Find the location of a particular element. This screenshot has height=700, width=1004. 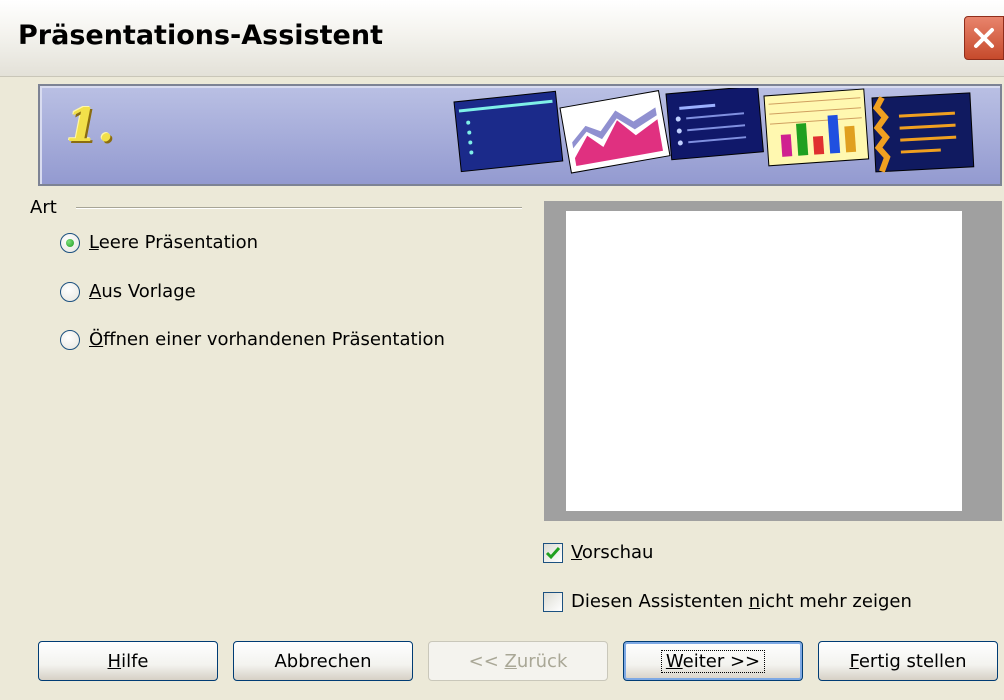

button-label: Abbrechen is located at coordinates (323, 661).